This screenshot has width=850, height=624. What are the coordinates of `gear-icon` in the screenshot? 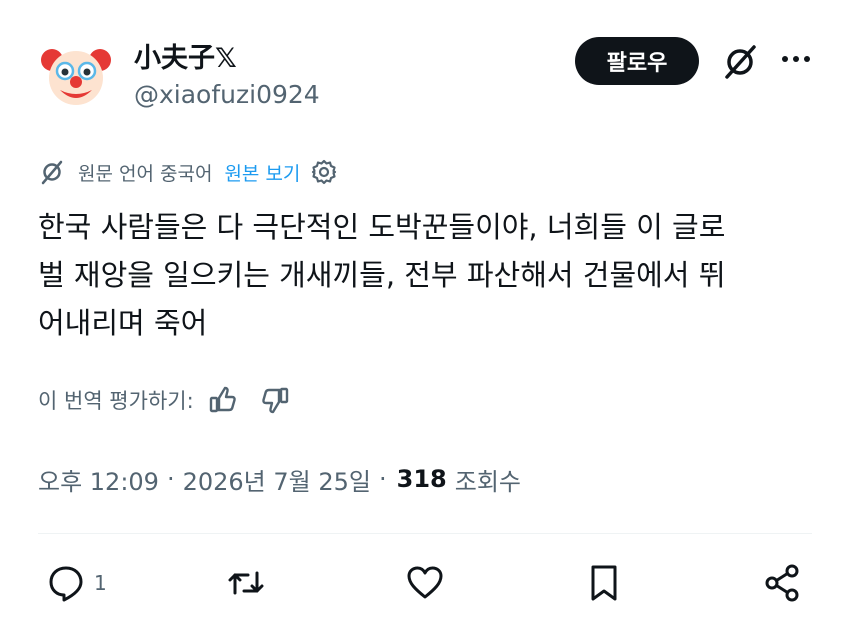 It's located at (324, 172).